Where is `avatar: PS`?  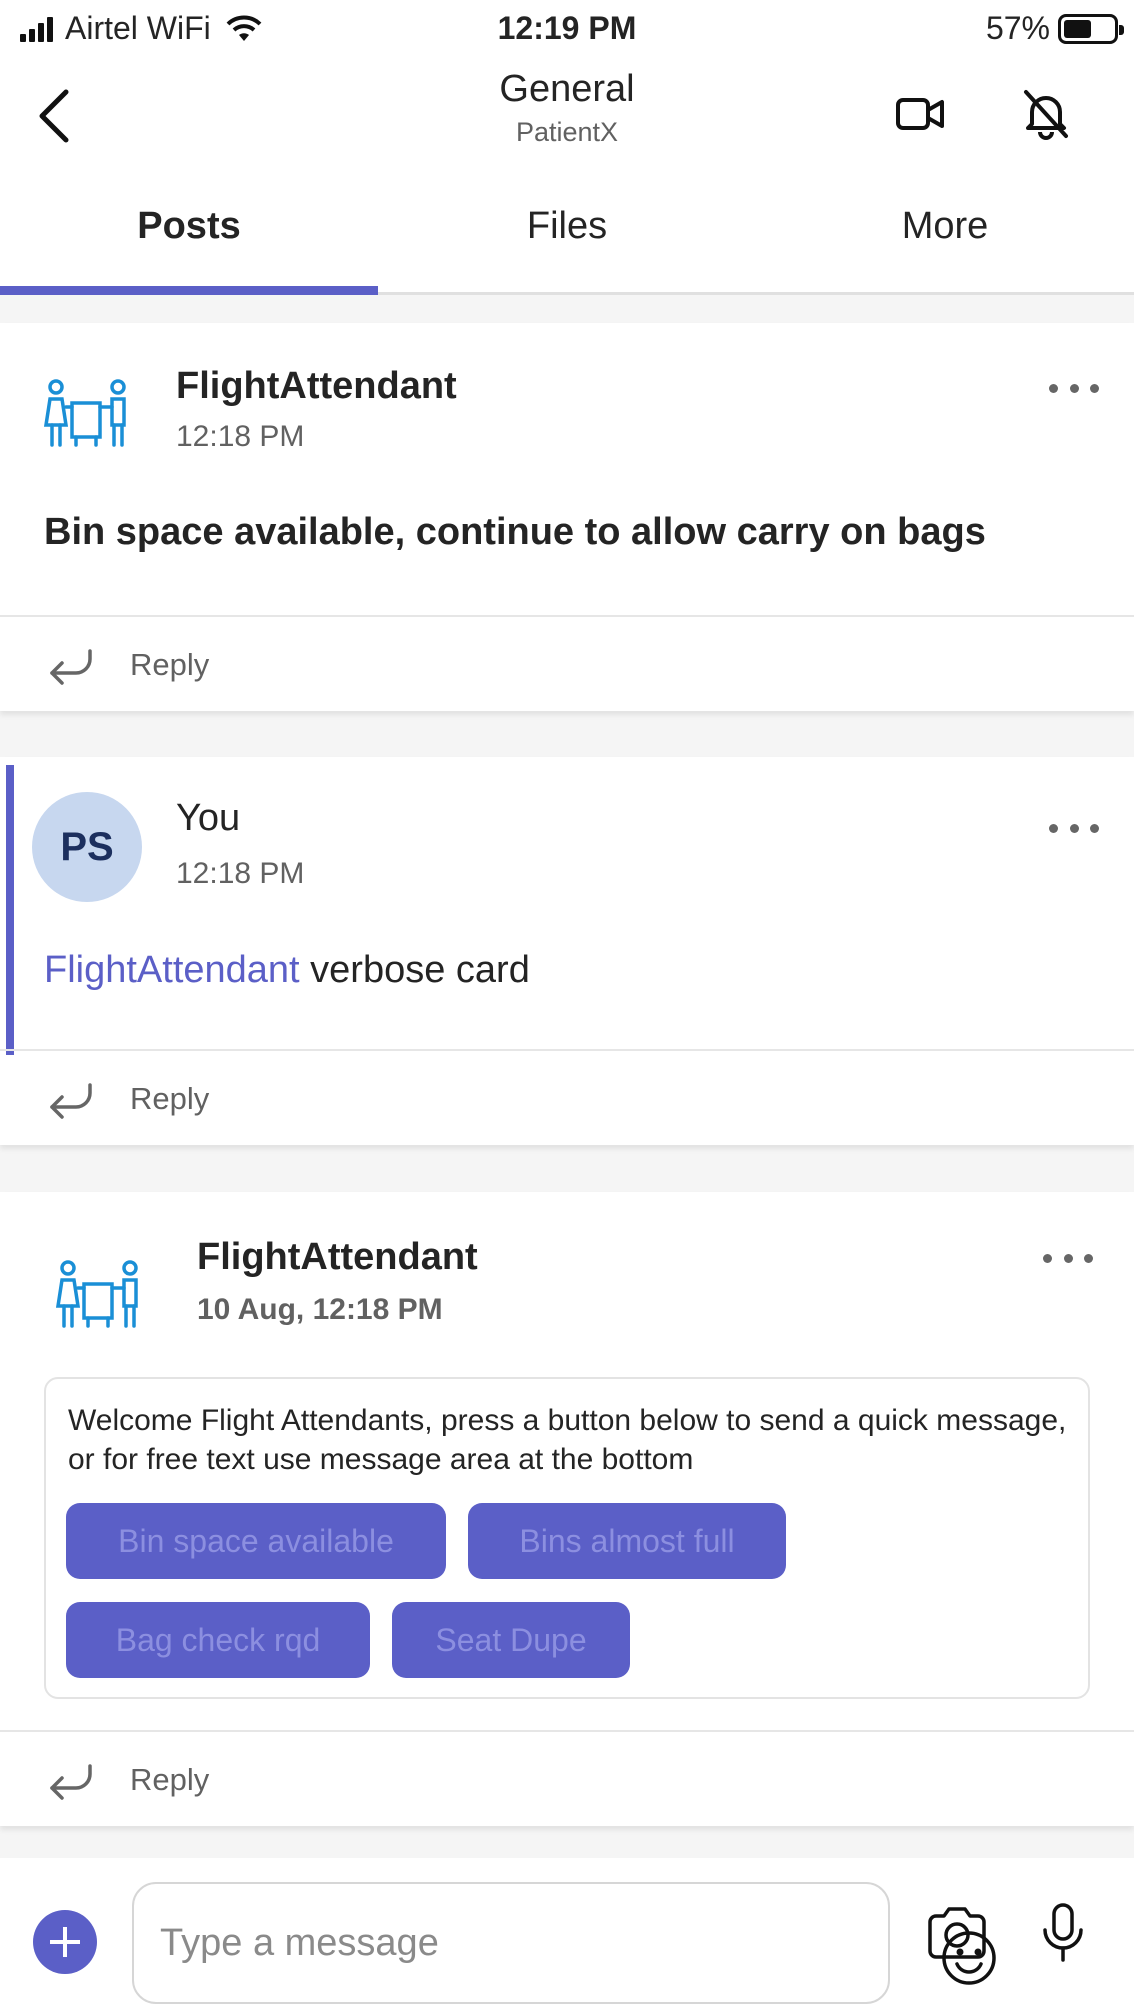 avatar: PS is located at coordinates (87, 847).